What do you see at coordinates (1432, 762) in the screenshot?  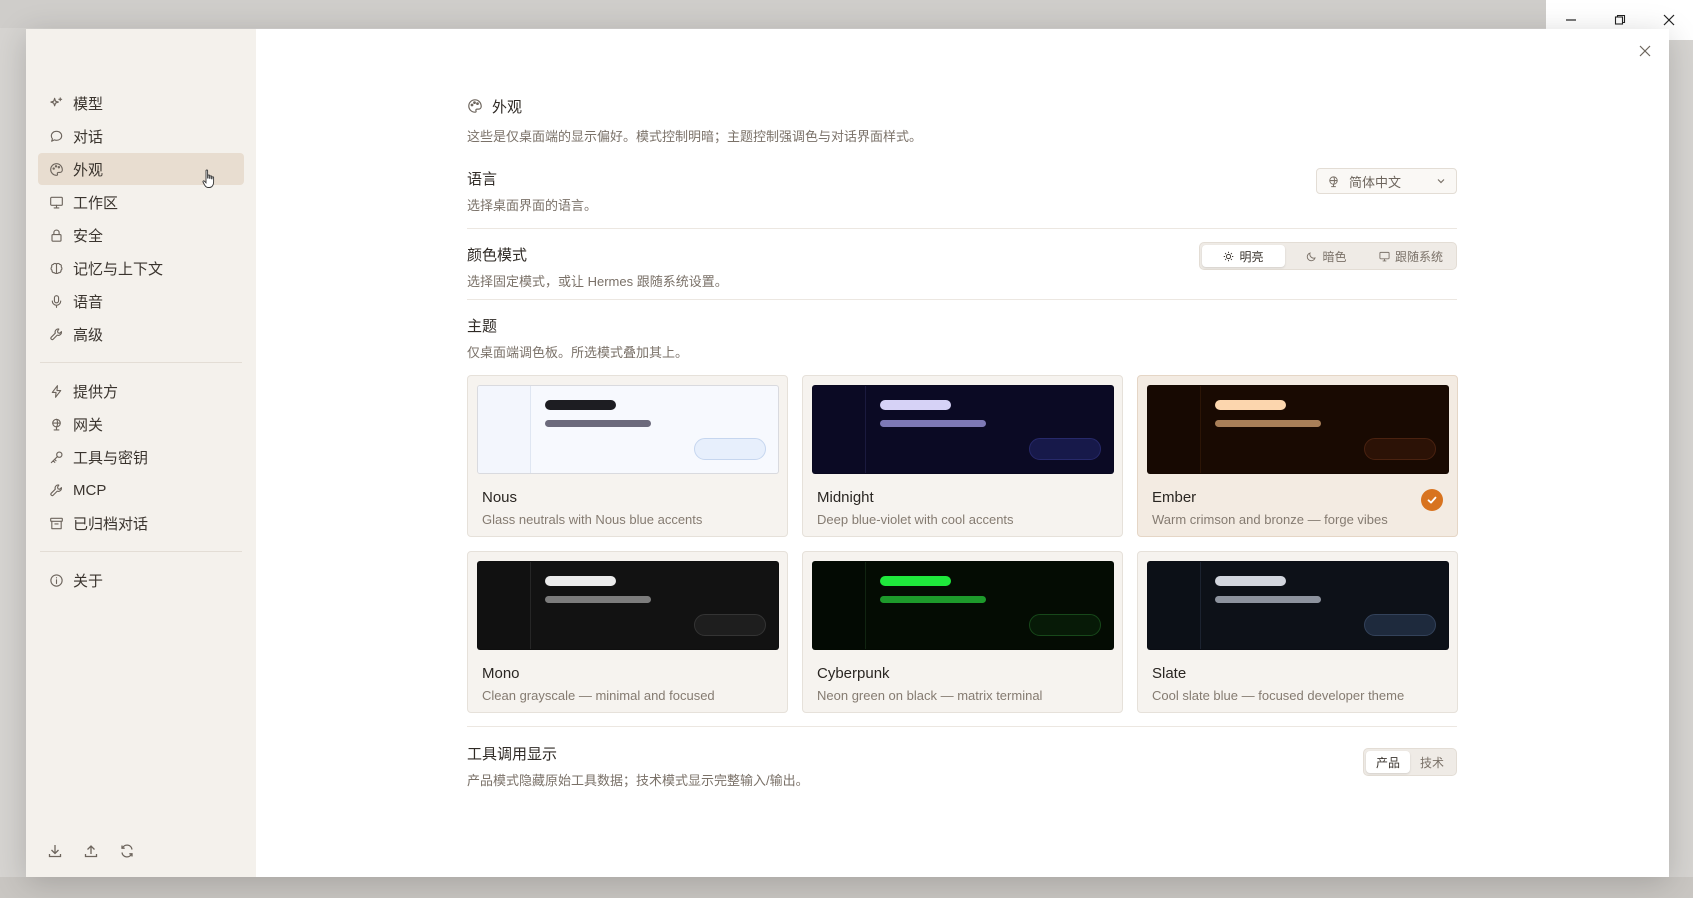 I see `tool-display-technical: 技术` at bounding box center [1432, 762].